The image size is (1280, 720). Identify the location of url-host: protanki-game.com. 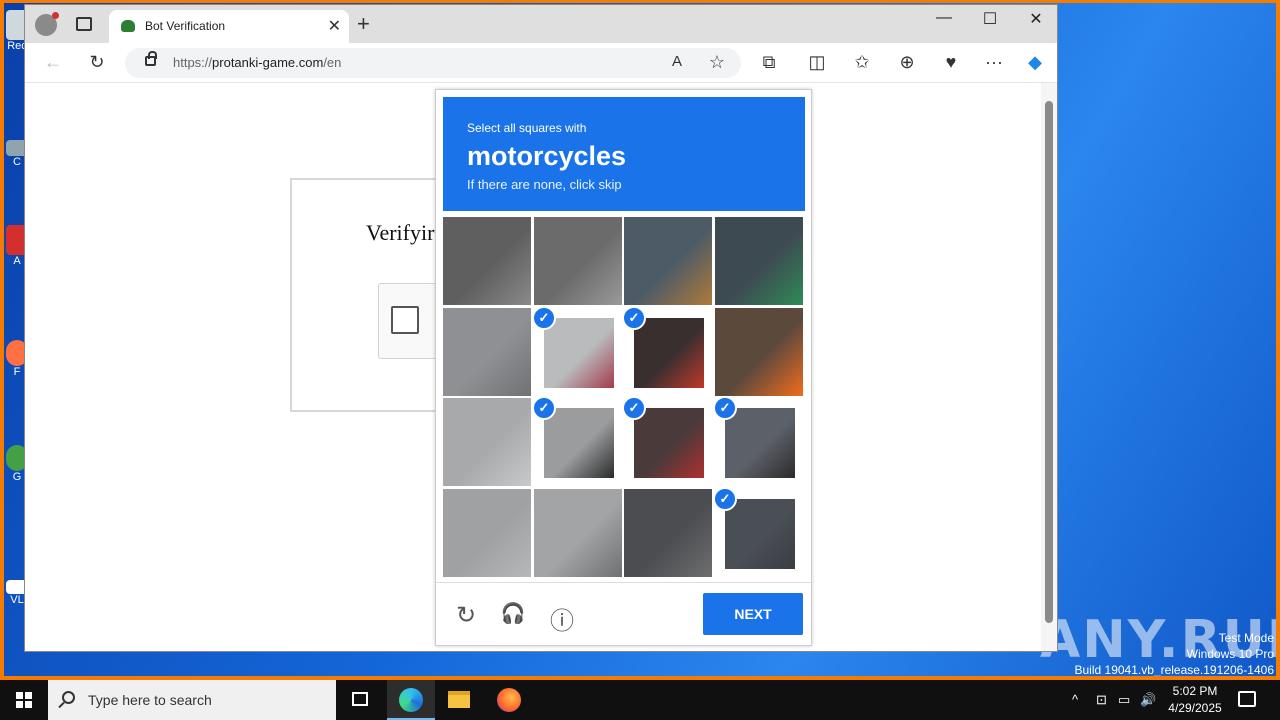
(268, 62).